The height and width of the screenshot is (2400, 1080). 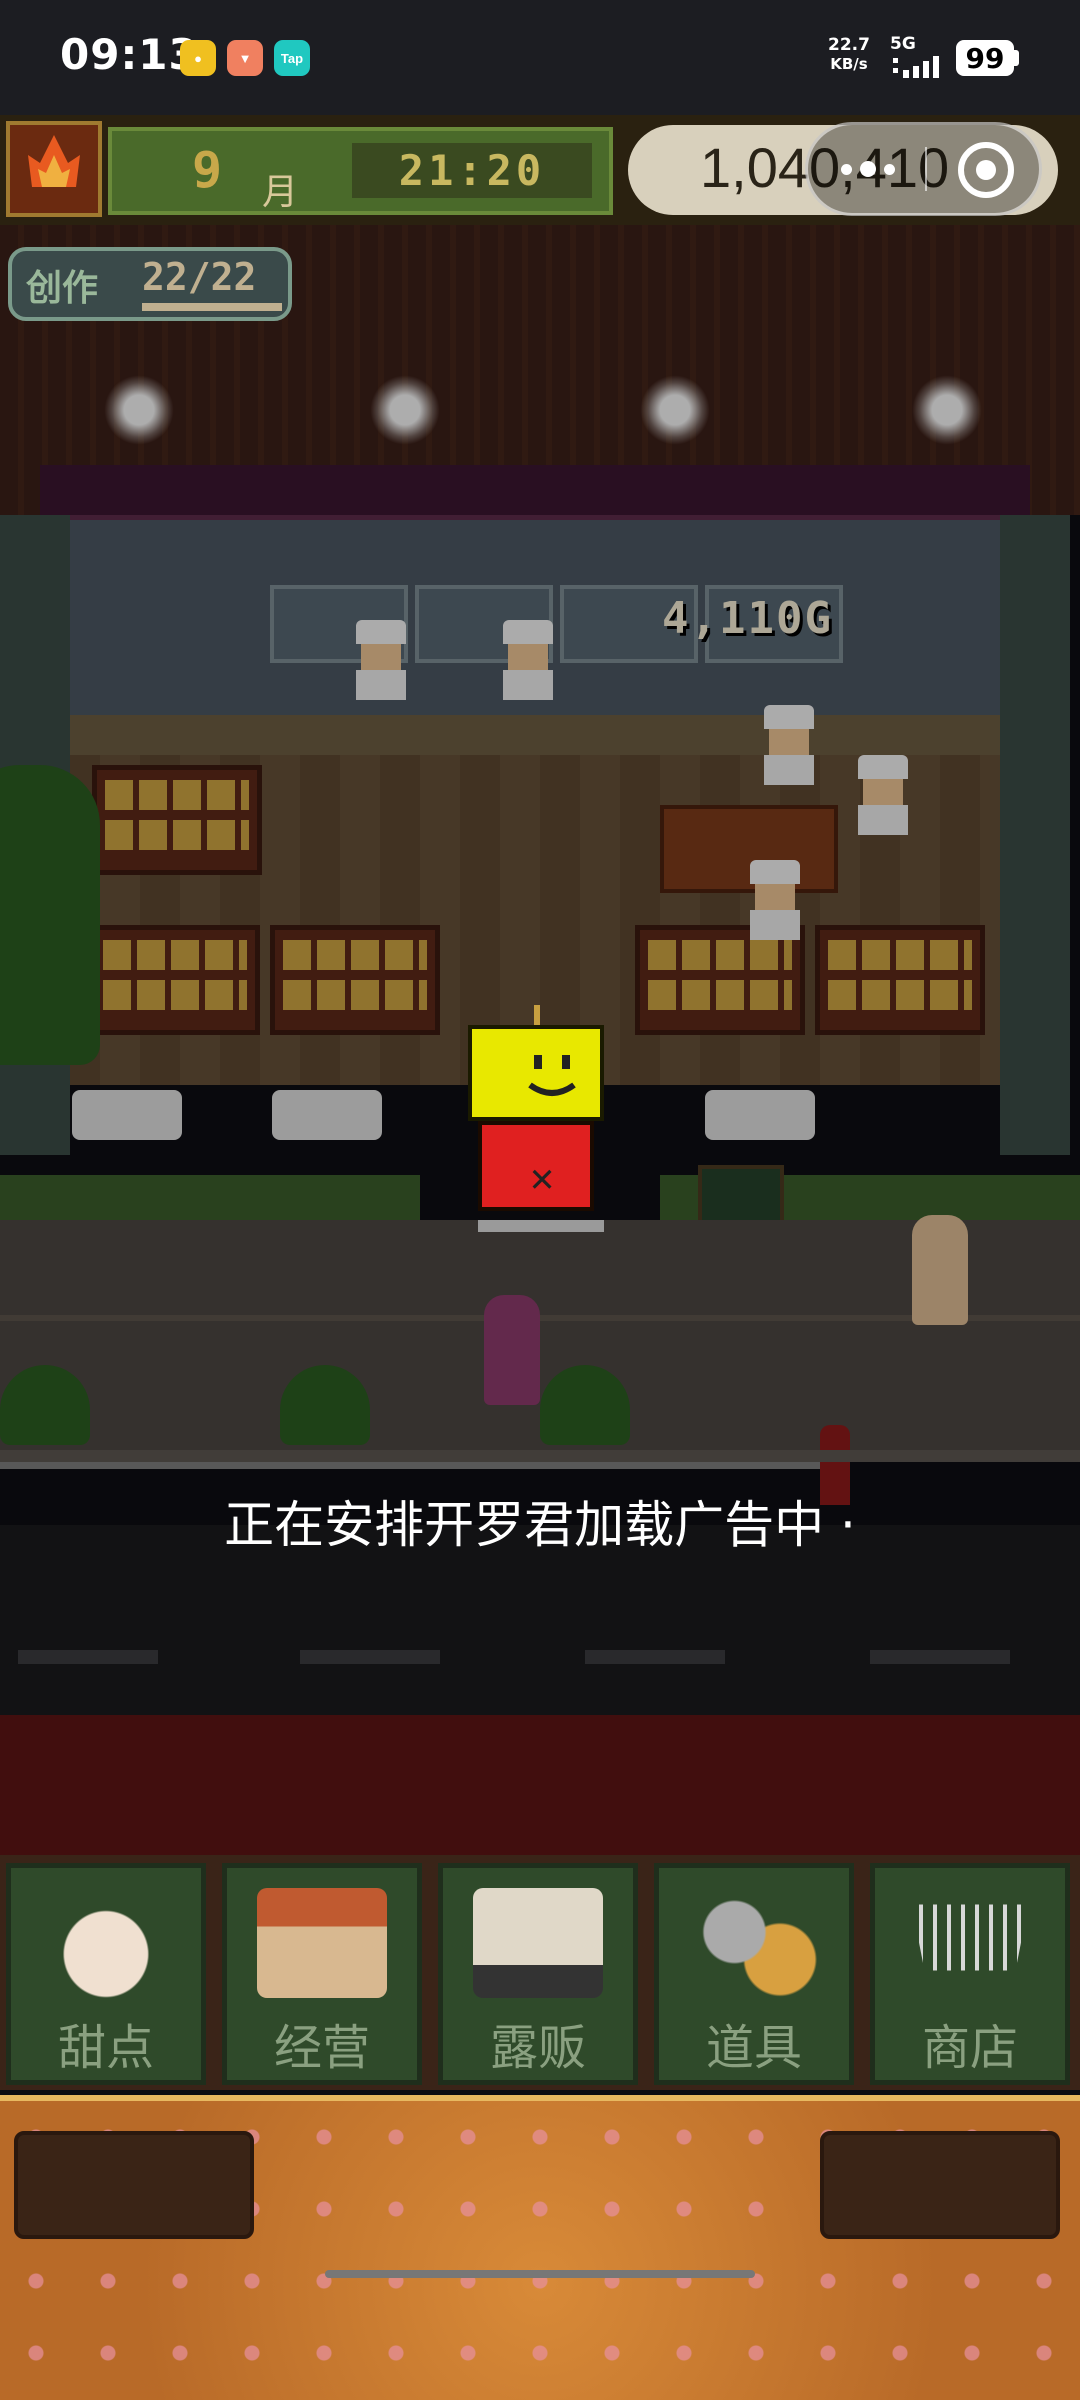 I want to click on network-type: 5G, so click(x=903, y=44).